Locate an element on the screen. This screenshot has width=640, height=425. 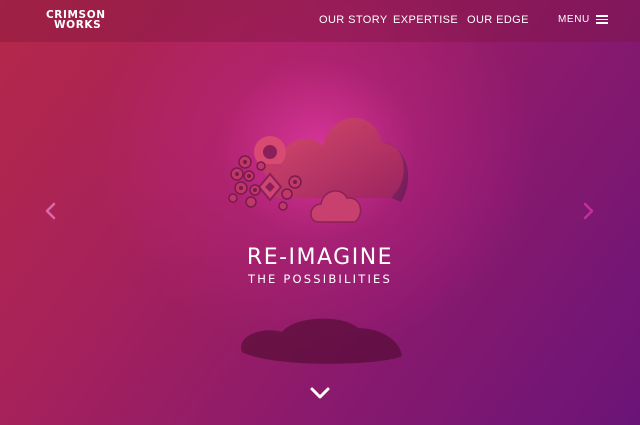
menu-button: MENU is located at coordinates (583, 19).